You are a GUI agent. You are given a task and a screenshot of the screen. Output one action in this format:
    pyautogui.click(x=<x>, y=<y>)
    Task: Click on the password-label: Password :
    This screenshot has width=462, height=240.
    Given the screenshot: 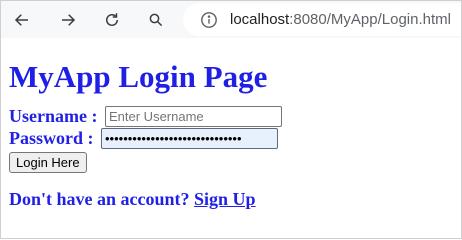 What is the action you would take?
    pyautogui.click(x=51, y=137)
    